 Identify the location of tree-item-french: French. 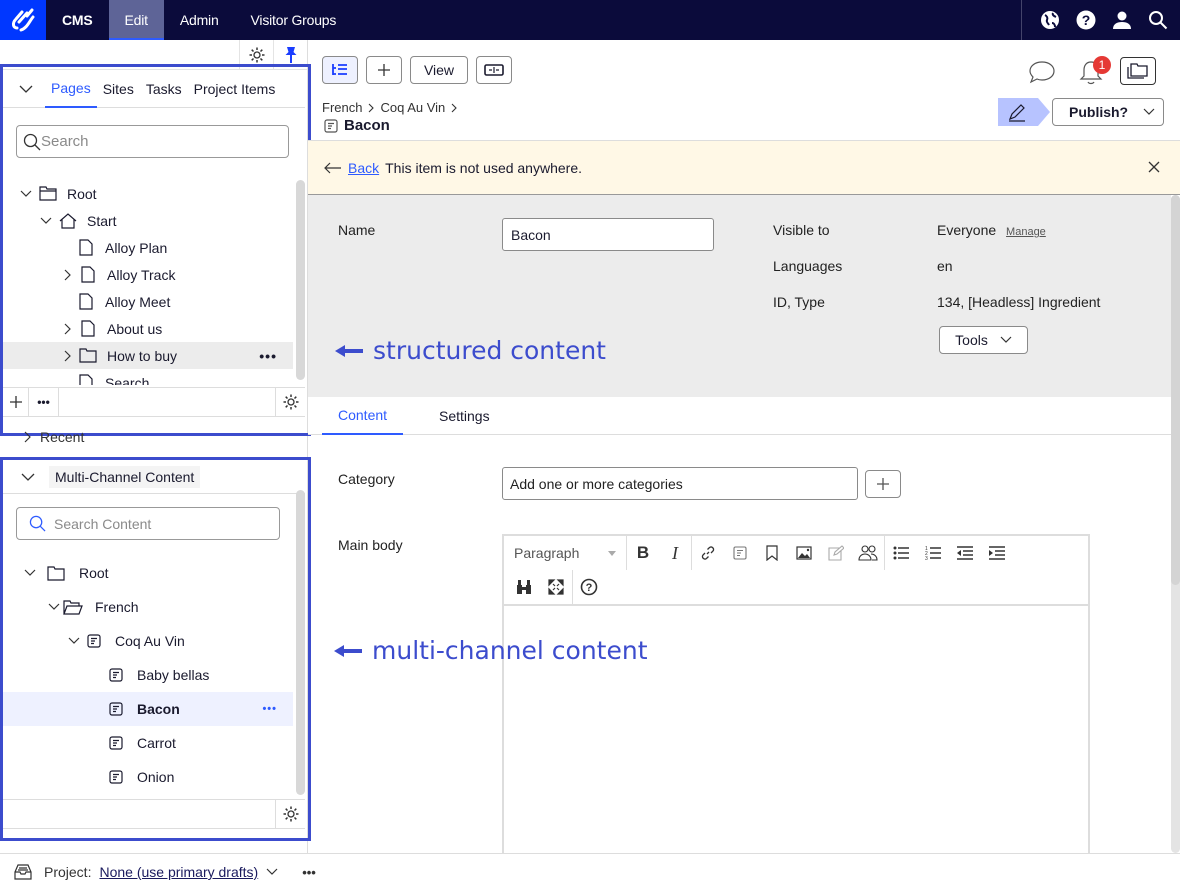
(148, 607).